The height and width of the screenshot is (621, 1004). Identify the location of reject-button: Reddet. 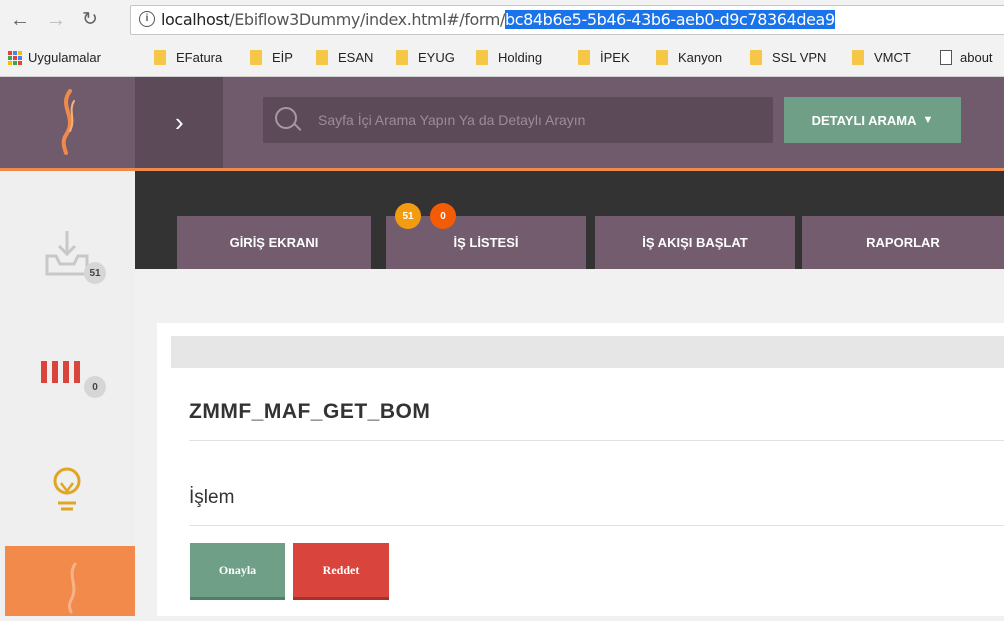
(341, 571).